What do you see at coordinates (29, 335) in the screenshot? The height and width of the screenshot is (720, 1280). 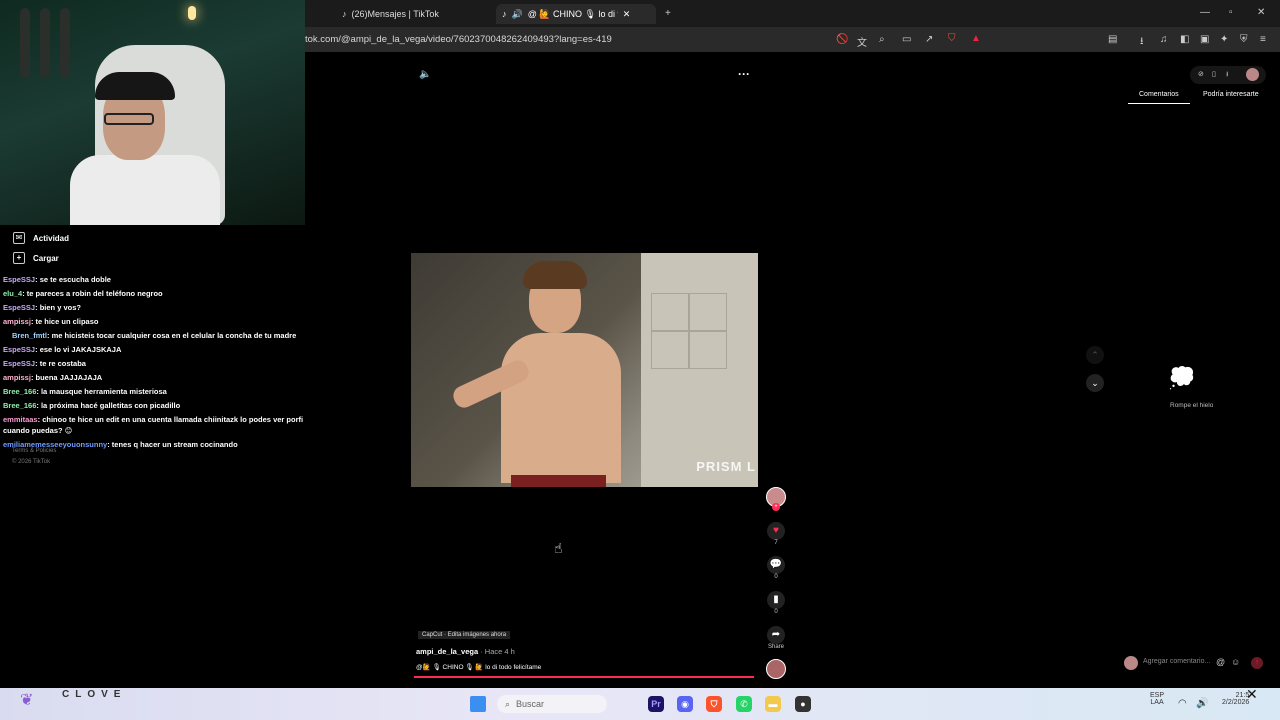 I see `chat-username: Bren_fmtl` at bounding box center [29, 335].